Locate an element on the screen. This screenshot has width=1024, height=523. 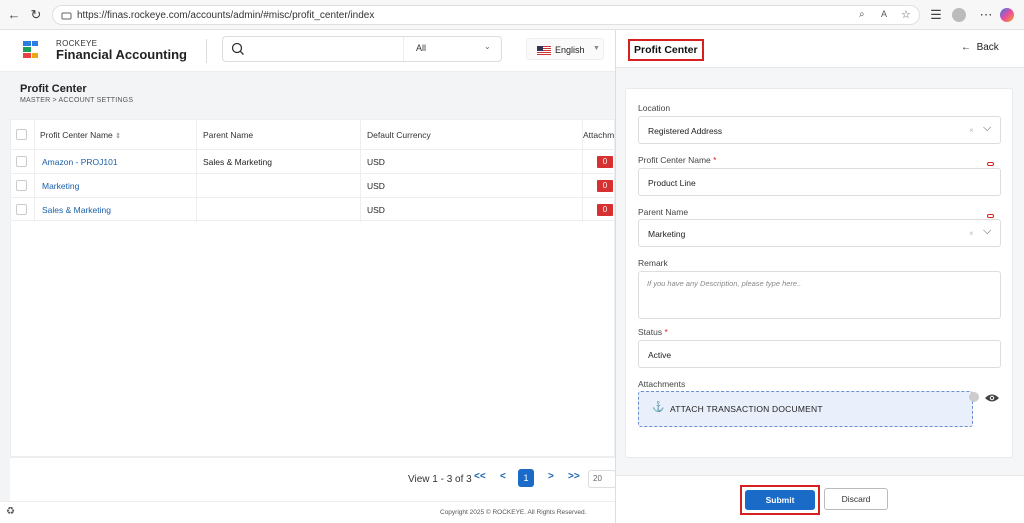
pagination-info: View 1 - 3 of 3 is located at coordinates (440, 479).